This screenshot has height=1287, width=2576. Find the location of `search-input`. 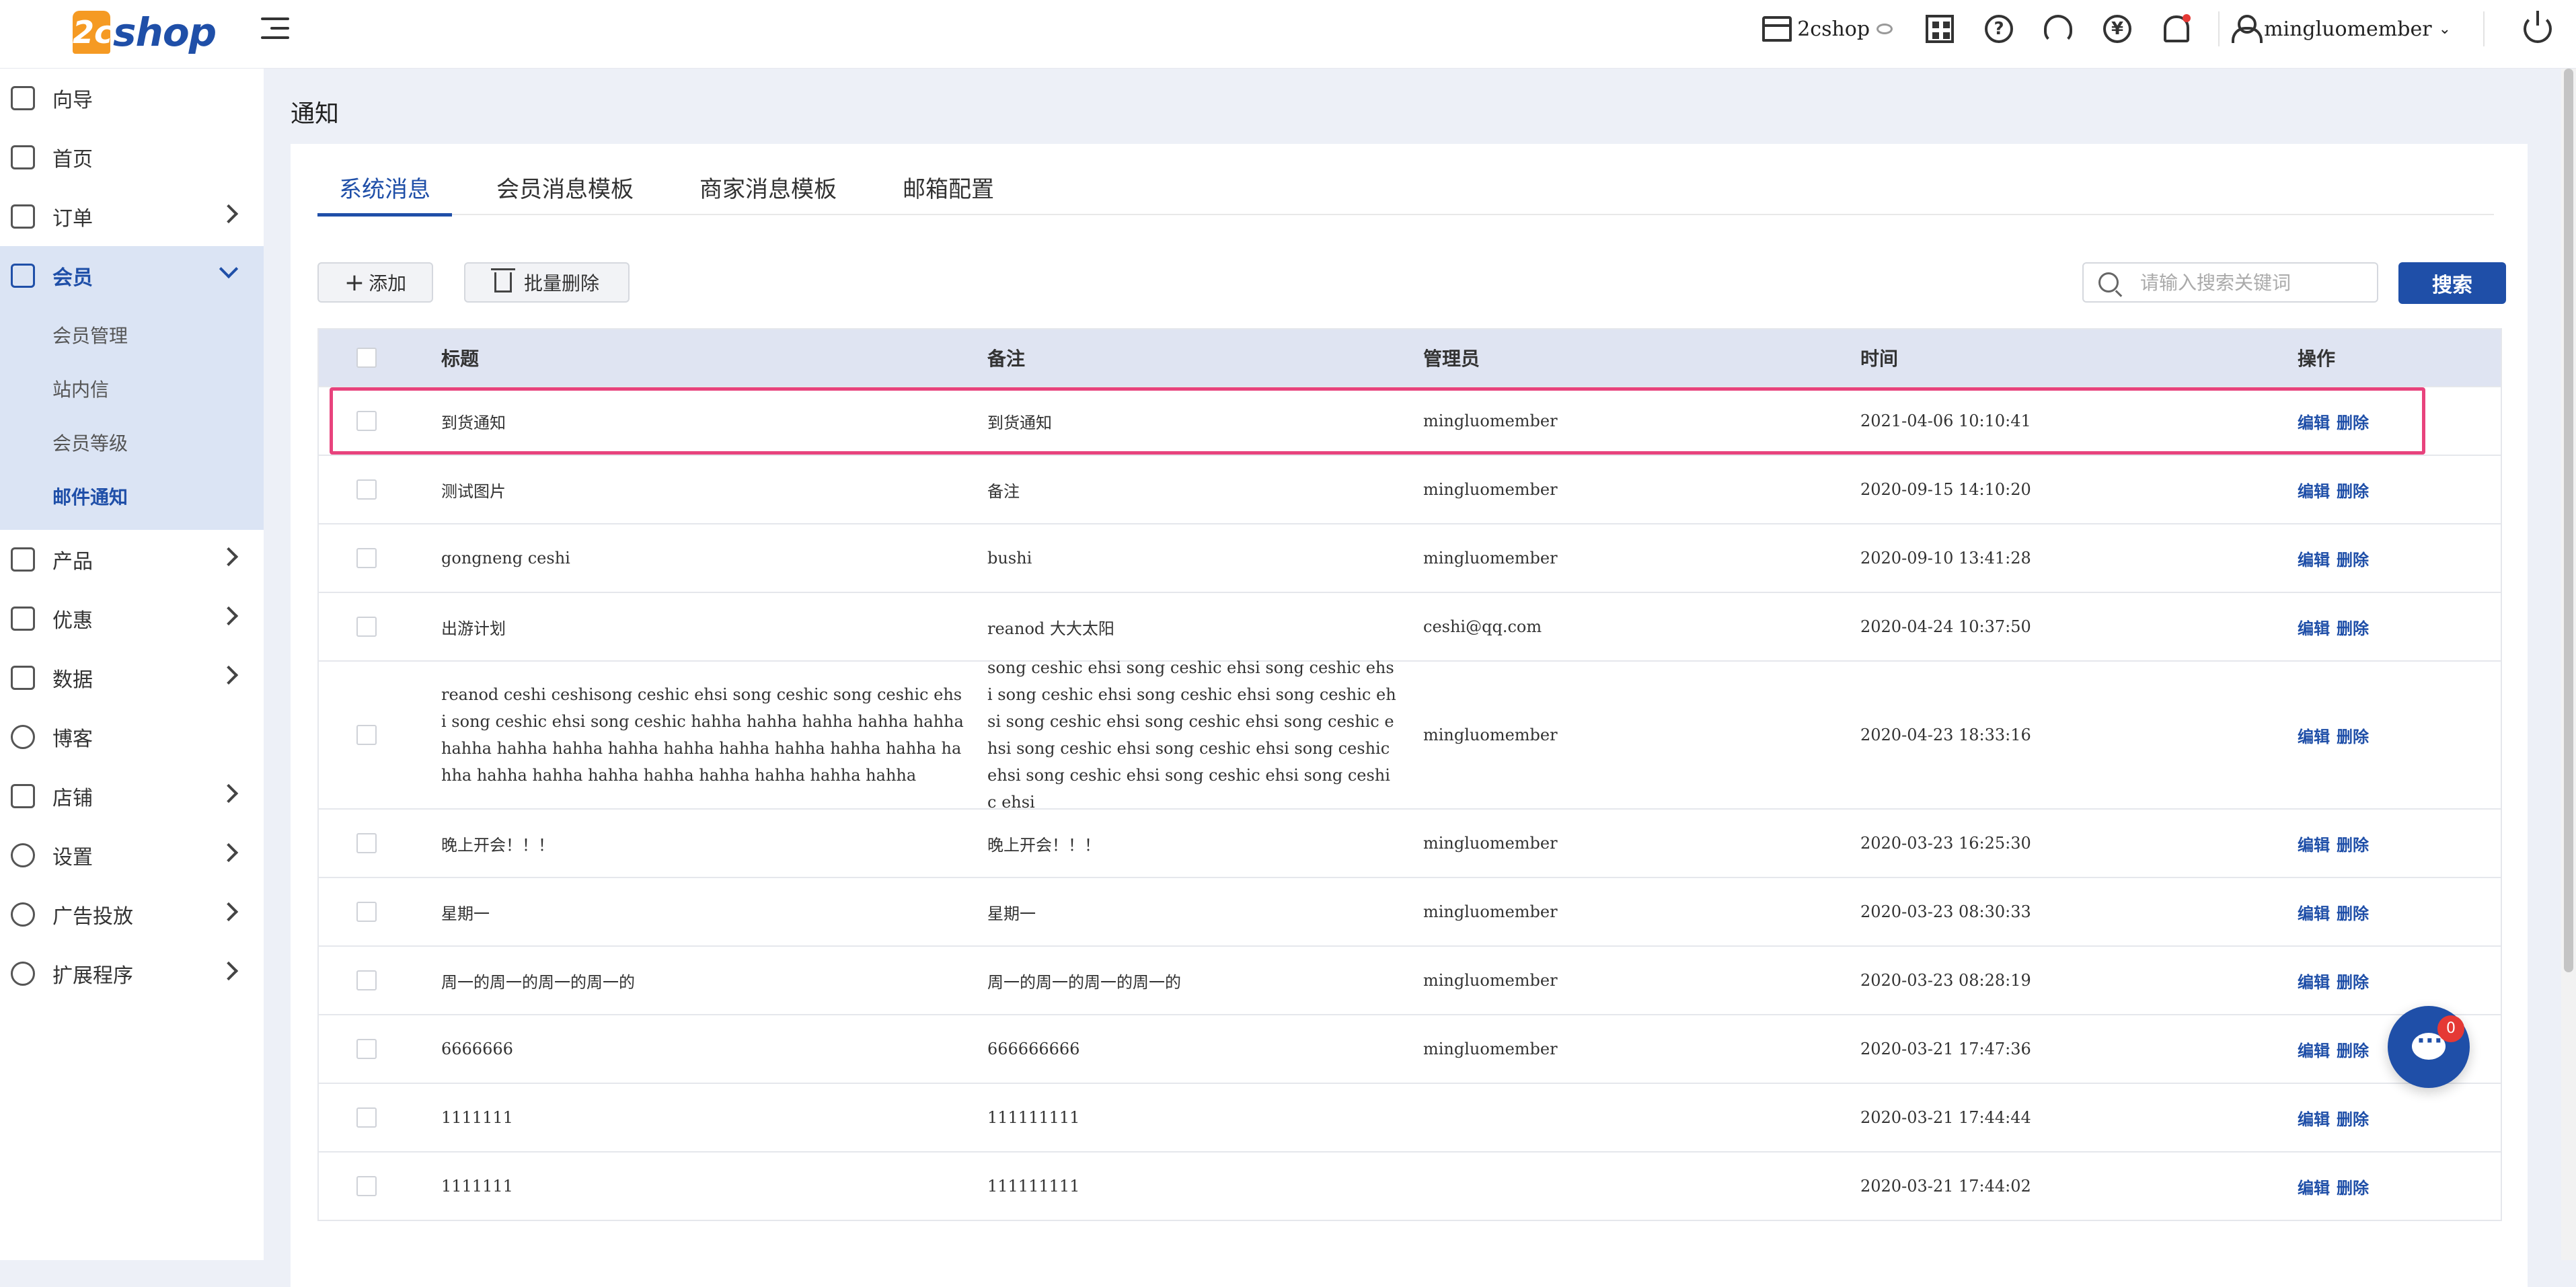

search-input is located at coordinates (2247, 282).